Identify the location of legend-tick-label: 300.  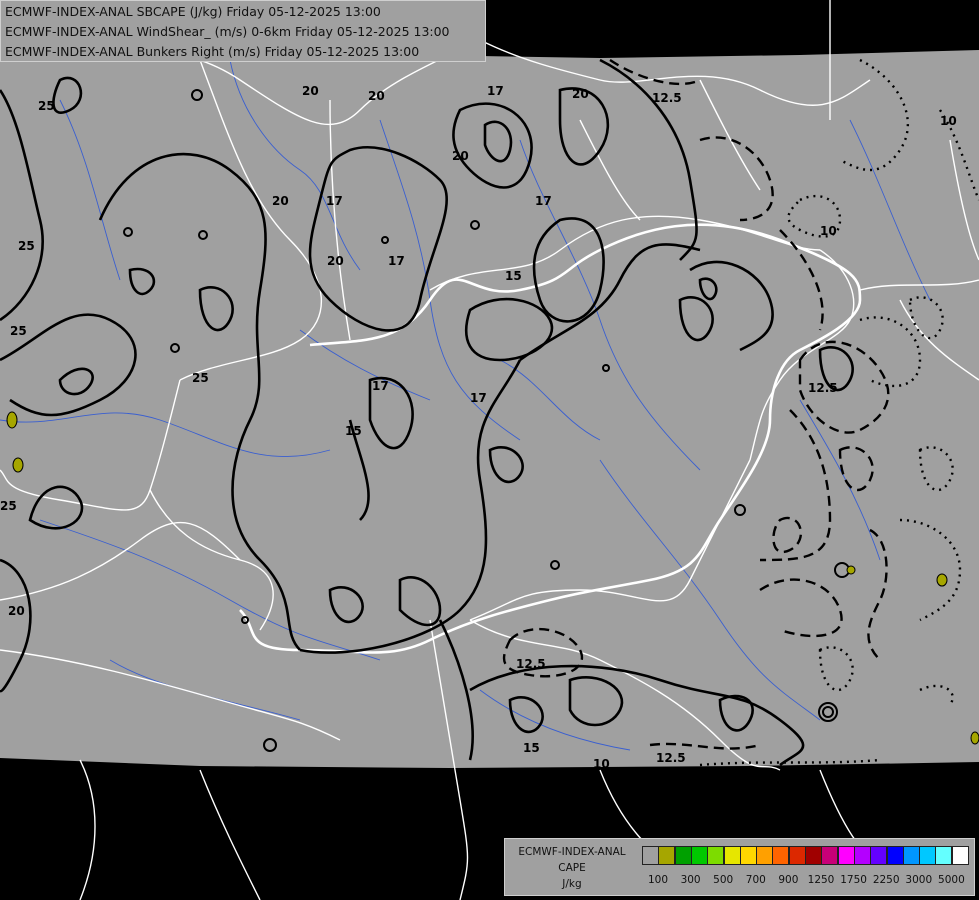
(690, 880).